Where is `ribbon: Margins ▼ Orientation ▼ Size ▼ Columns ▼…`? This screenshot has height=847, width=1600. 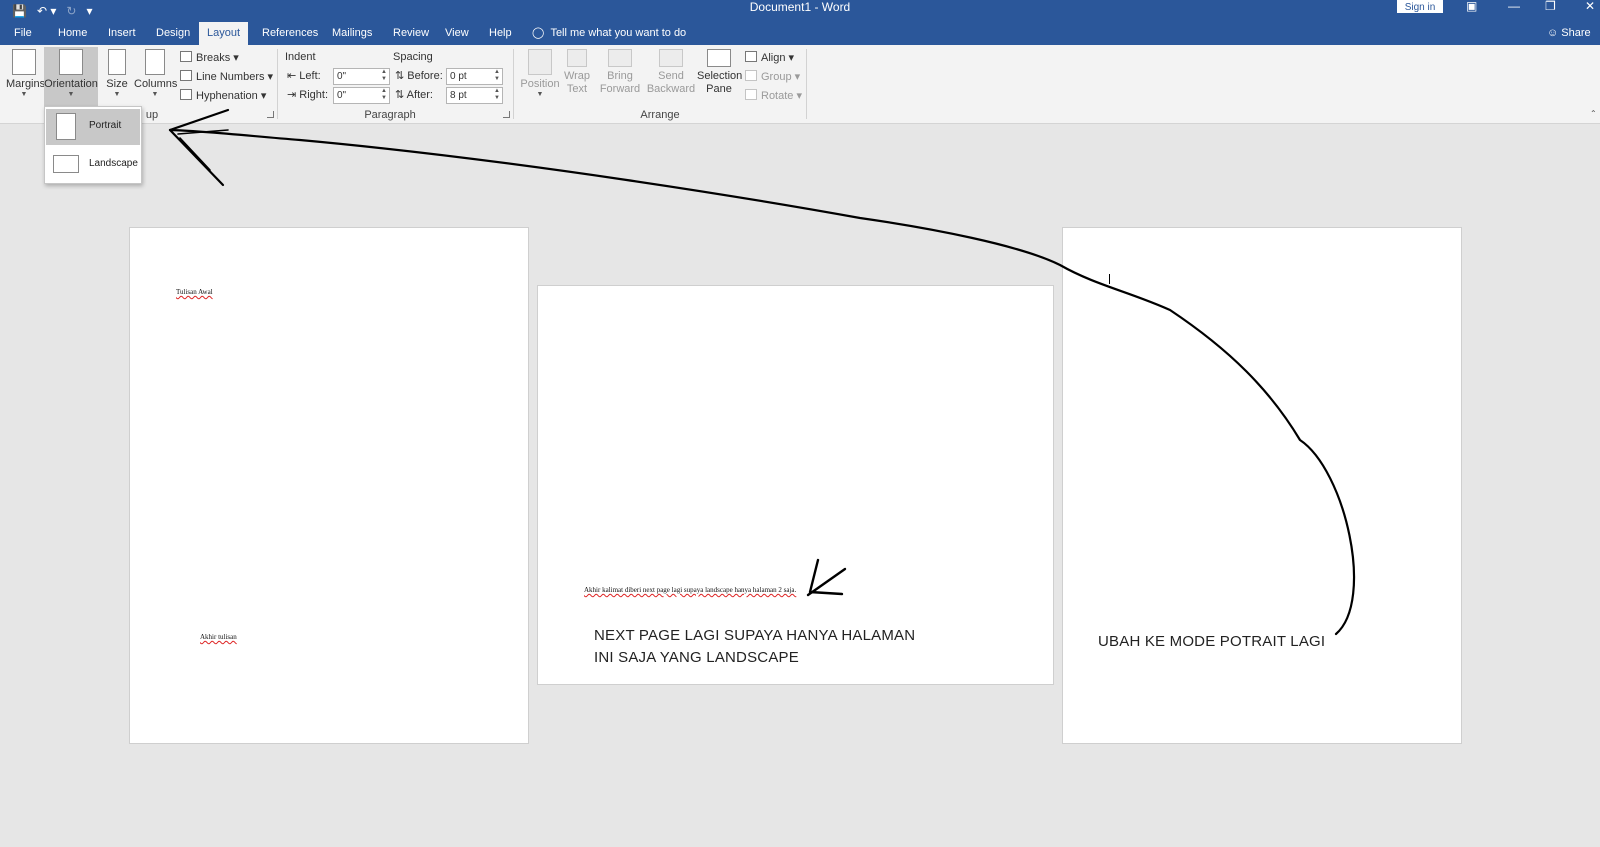
ribbon: Margins ▼ Orientation ▼ Size ▼ Columns ▼… is located at coordinates (800, 84).